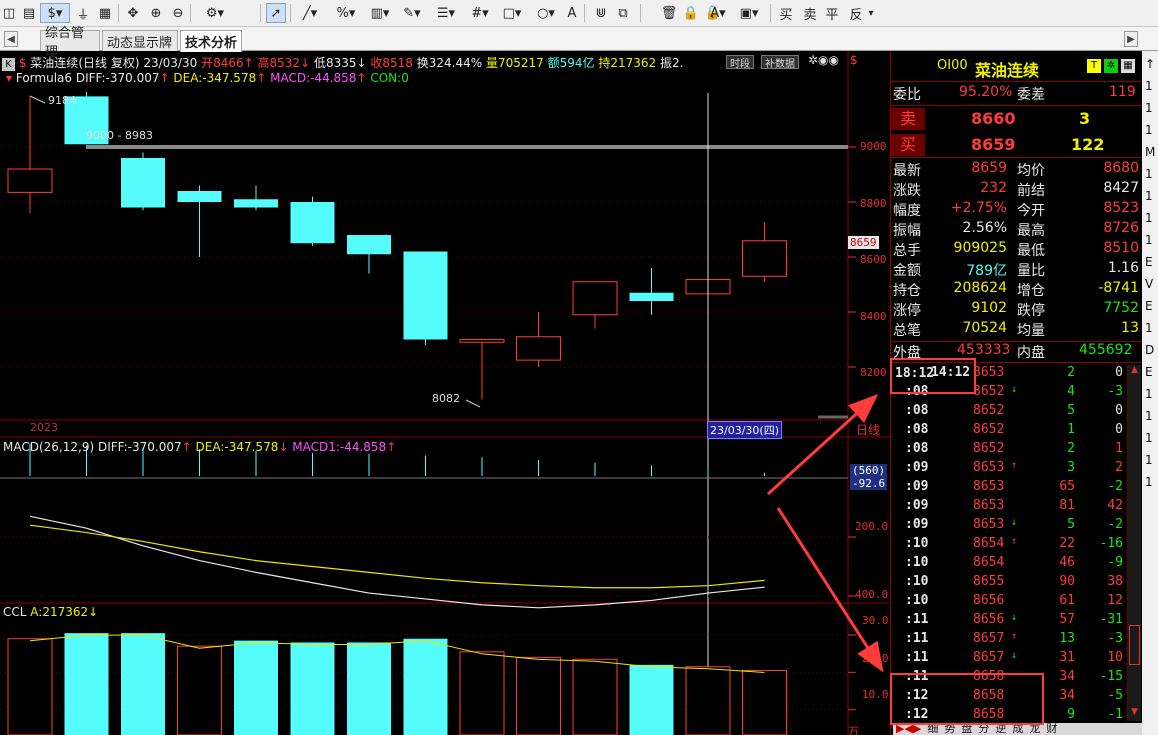  What do you see at coordinates (780, 62) in the screenshot?
I see `supplement-data-button: 补数据` at bounding box center [780, 62].